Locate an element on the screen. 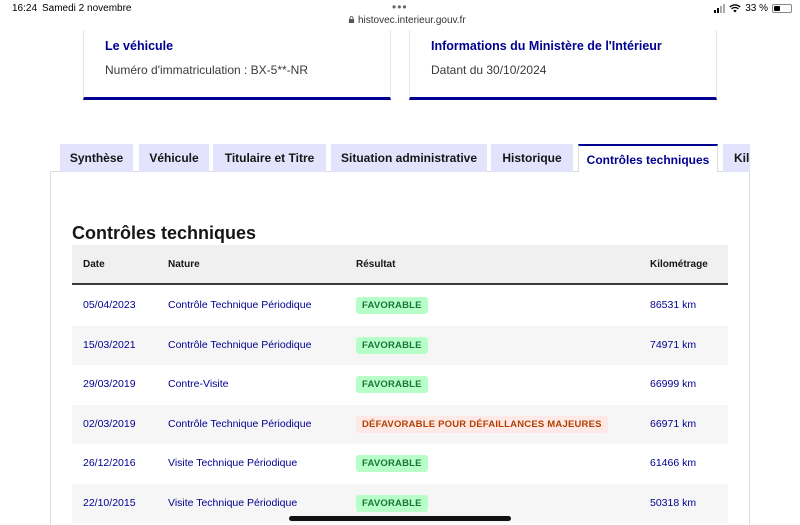 This screenshot has height=525, width=800. tab-historique: Historique is located at coordinates (532, 158).